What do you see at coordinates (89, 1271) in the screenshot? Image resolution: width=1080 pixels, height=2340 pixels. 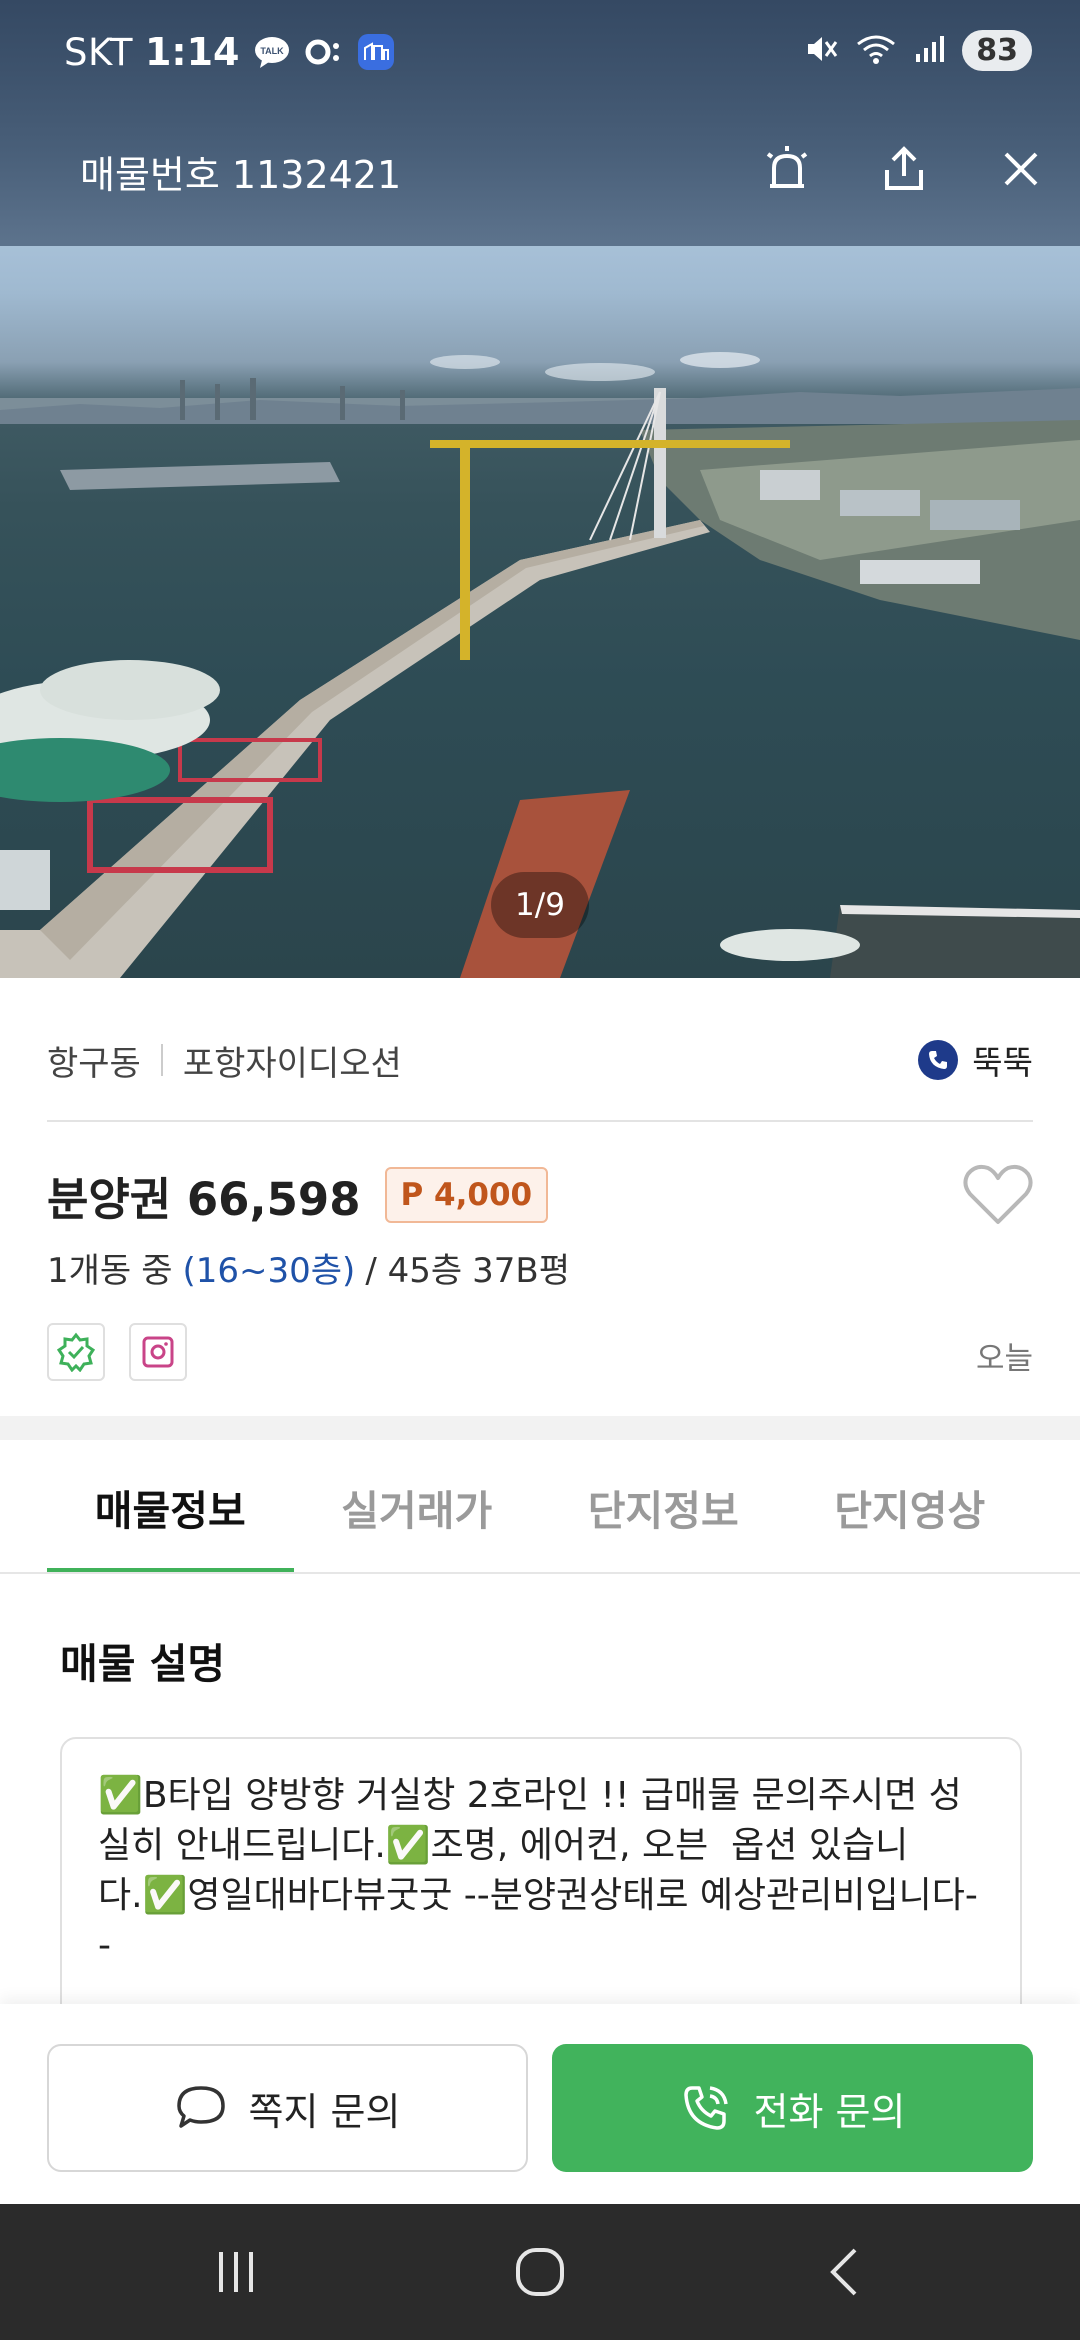 I see `building-count: 1개동` at bounding box center [89, 1271].